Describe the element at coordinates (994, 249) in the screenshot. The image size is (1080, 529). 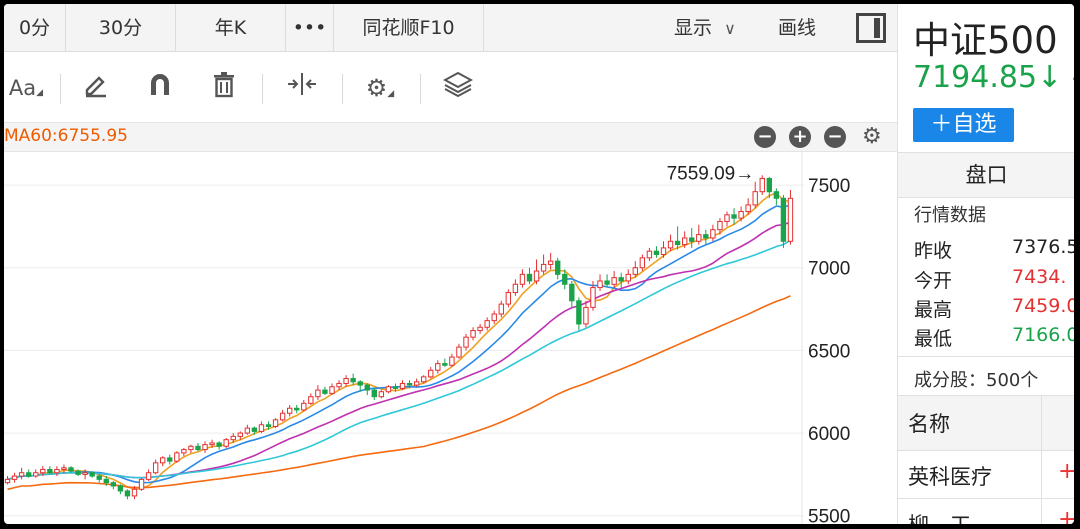
I see `quote-row: 昨收 7376.5` at that location.